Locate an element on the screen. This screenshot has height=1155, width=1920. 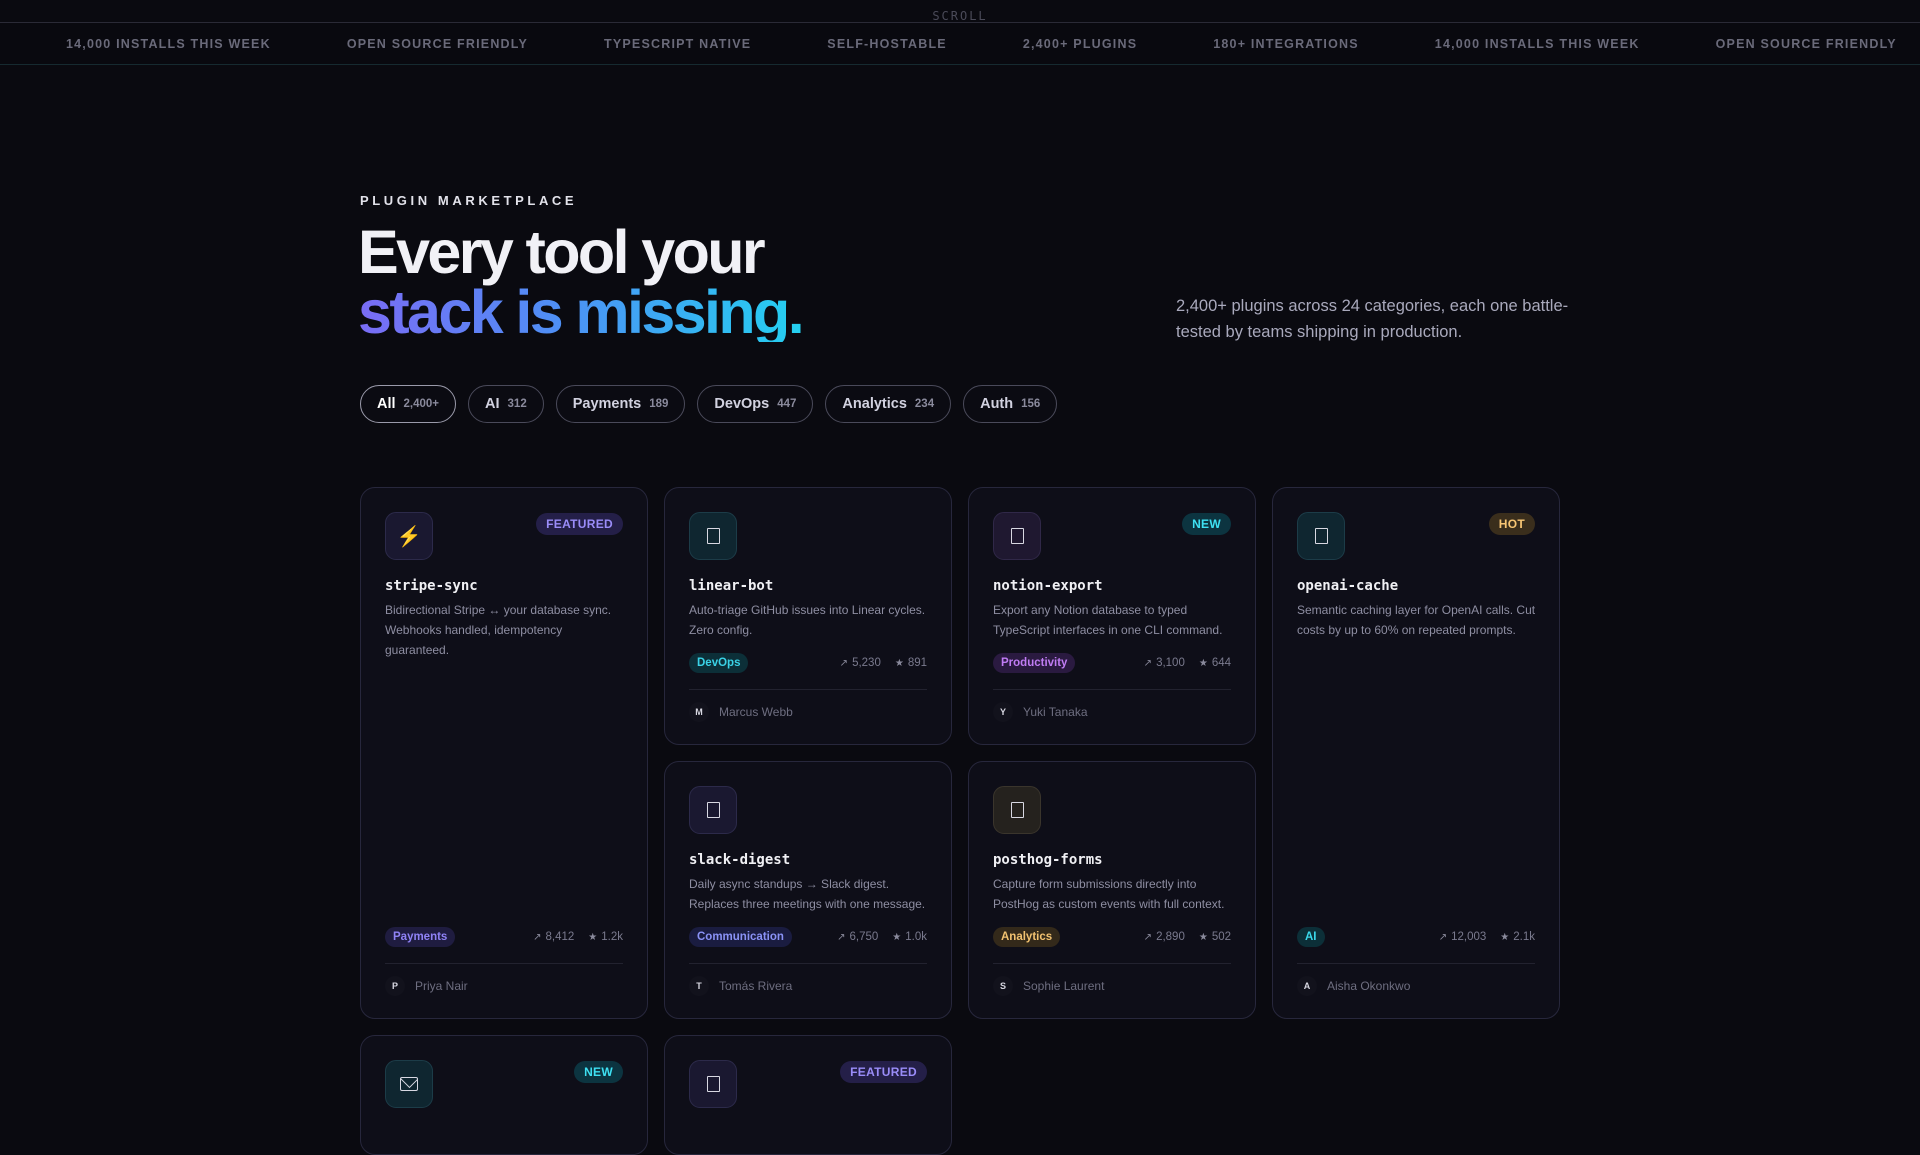
plugin-card: FEATURED is located at coordinates (808, 1095).